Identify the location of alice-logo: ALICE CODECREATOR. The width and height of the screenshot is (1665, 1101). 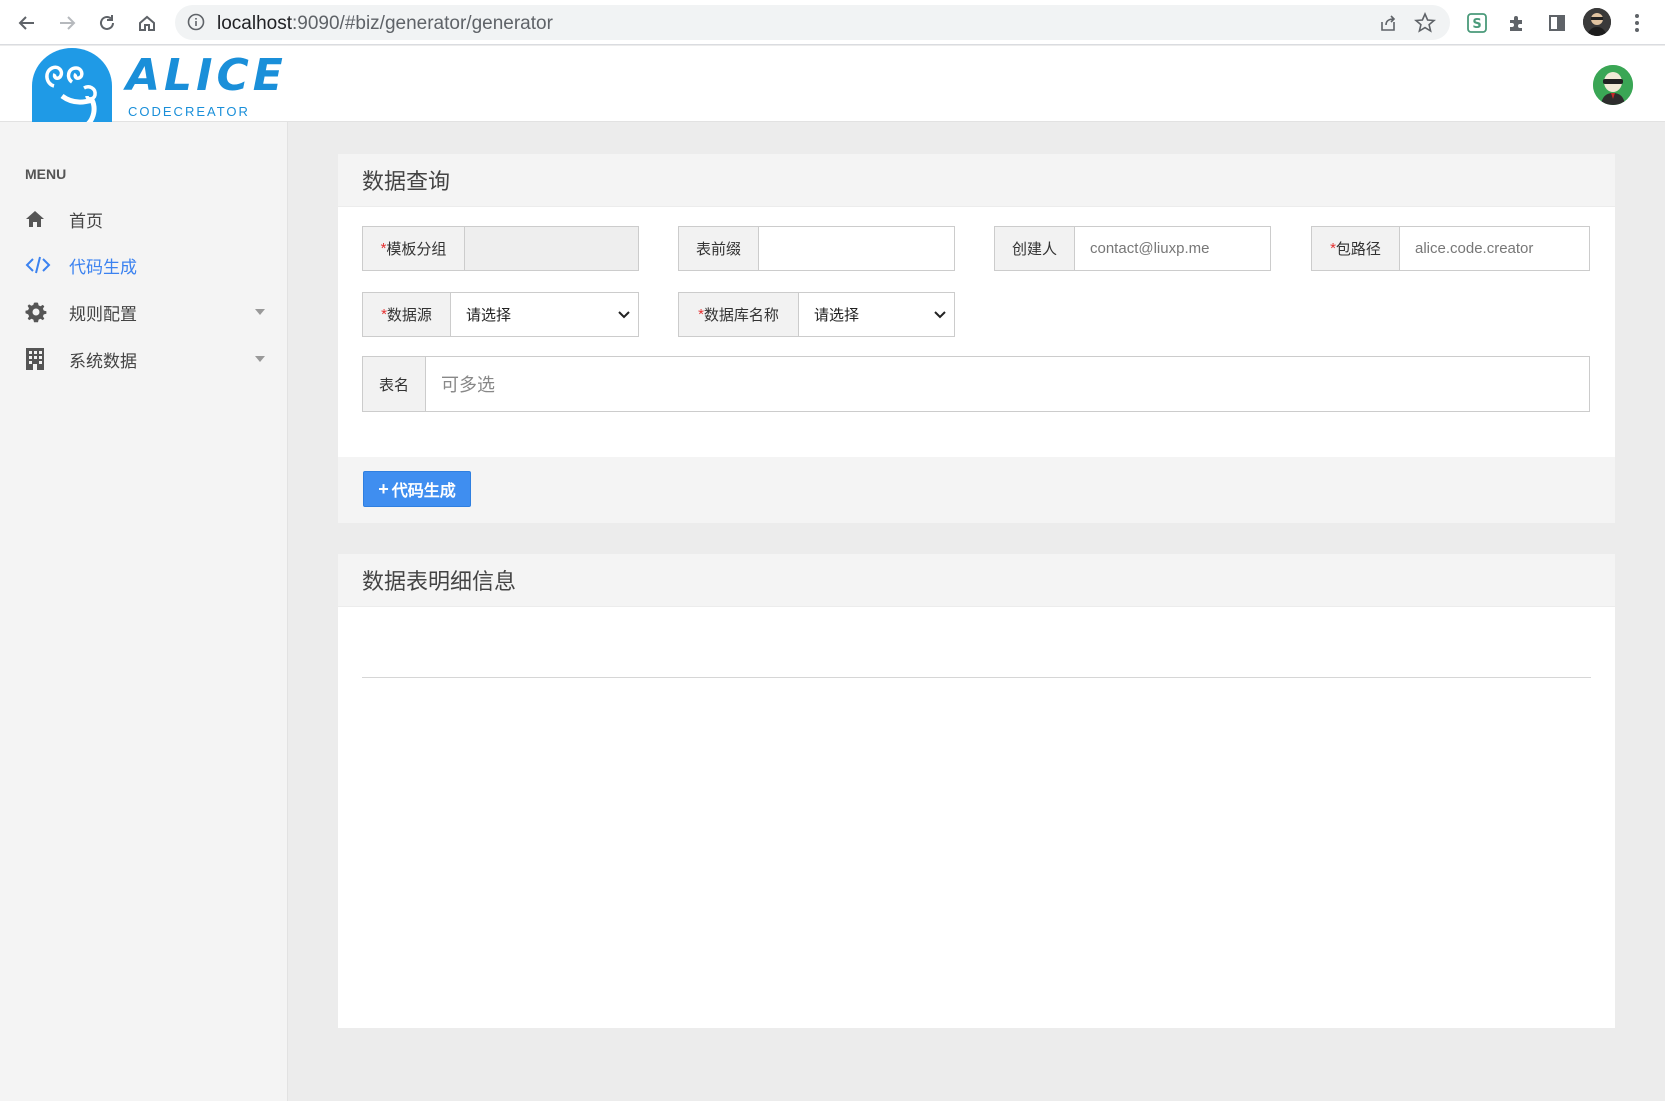
(156, 85).